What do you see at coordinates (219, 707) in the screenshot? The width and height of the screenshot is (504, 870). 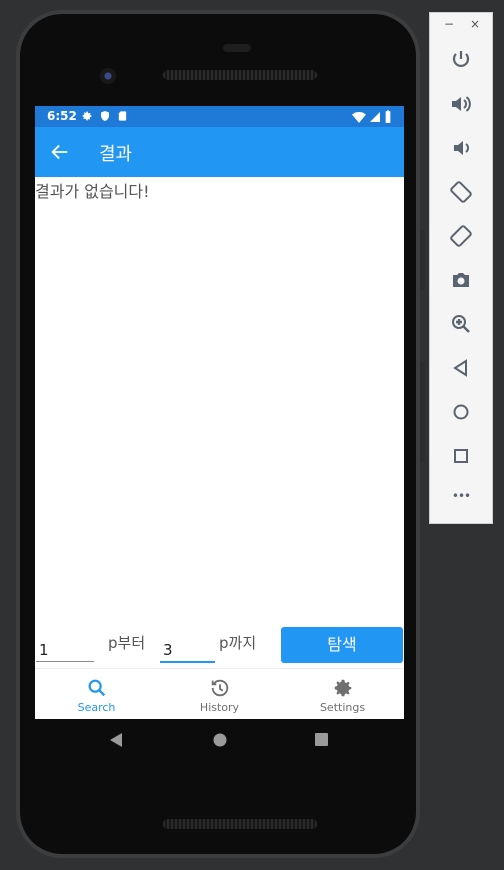 I see `nav-label-history: History` at bounding box center [219, 707].